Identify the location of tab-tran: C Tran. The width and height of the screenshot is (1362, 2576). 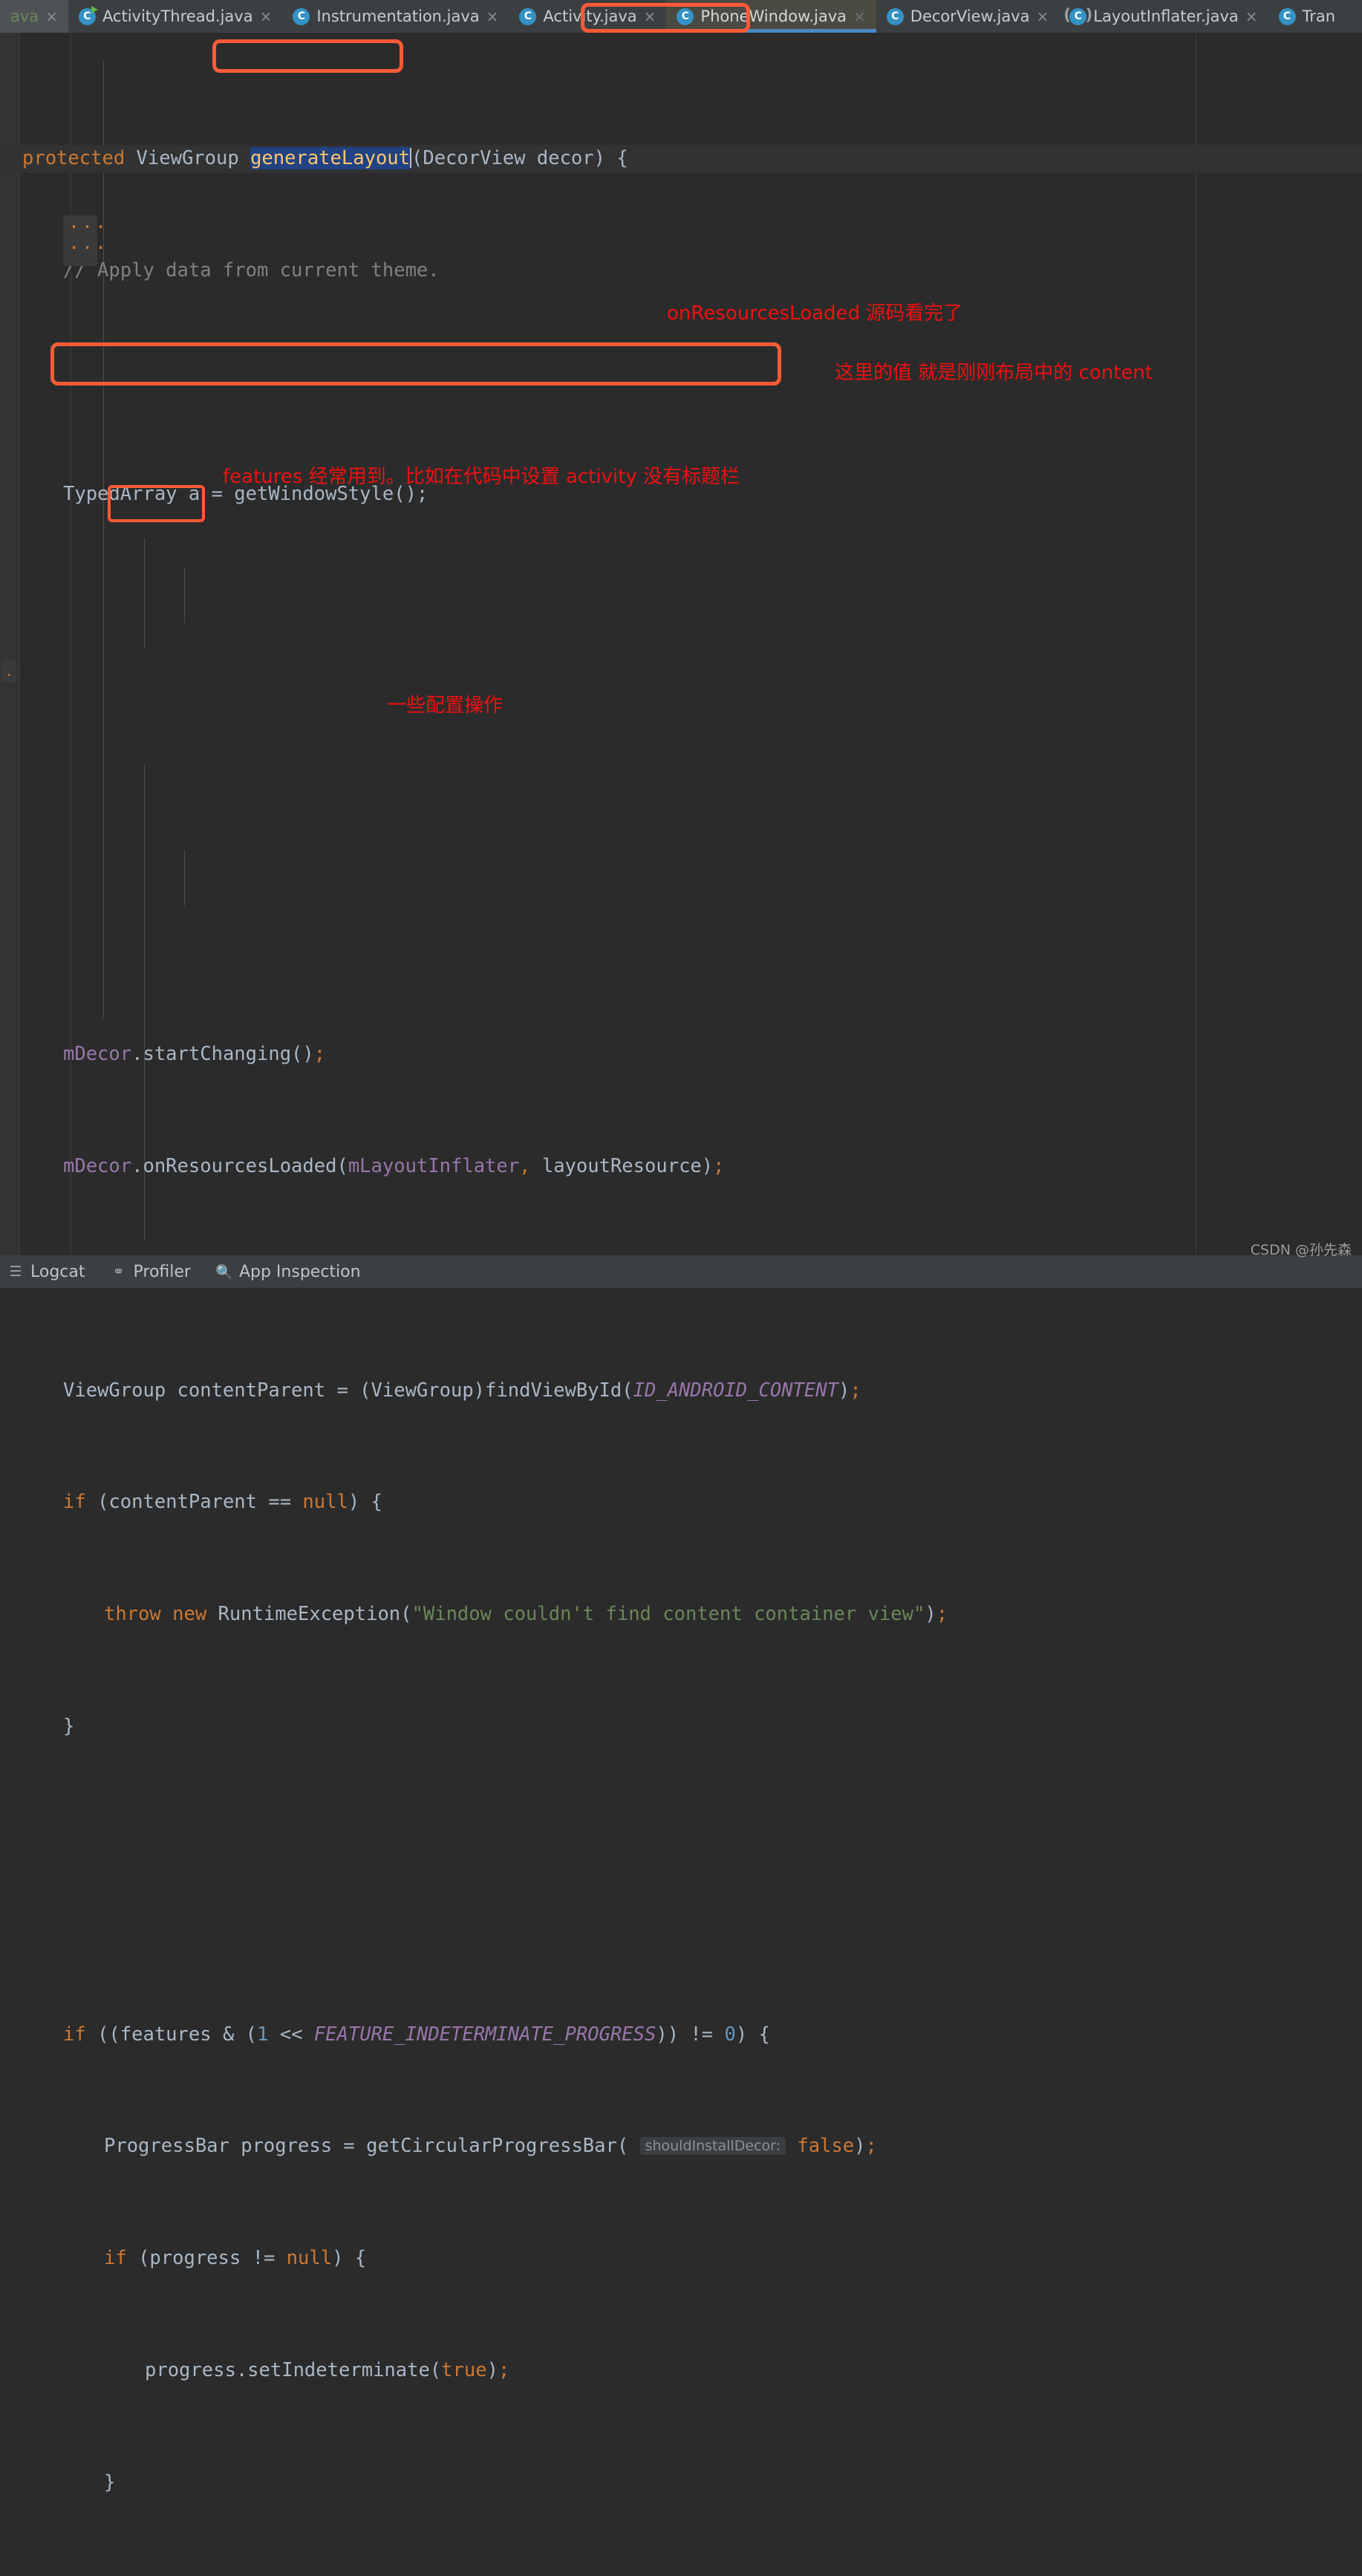
(1307, 16).